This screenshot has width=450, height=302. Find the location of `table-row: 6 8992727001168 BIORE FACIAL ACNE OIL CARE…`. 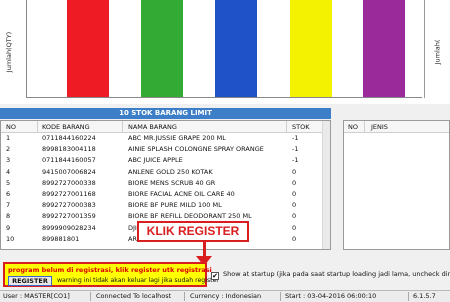

table-row: 6 8992727001168 BIORE FACIAL ACNE OIL CARE… is located at coordinates (165, 194).